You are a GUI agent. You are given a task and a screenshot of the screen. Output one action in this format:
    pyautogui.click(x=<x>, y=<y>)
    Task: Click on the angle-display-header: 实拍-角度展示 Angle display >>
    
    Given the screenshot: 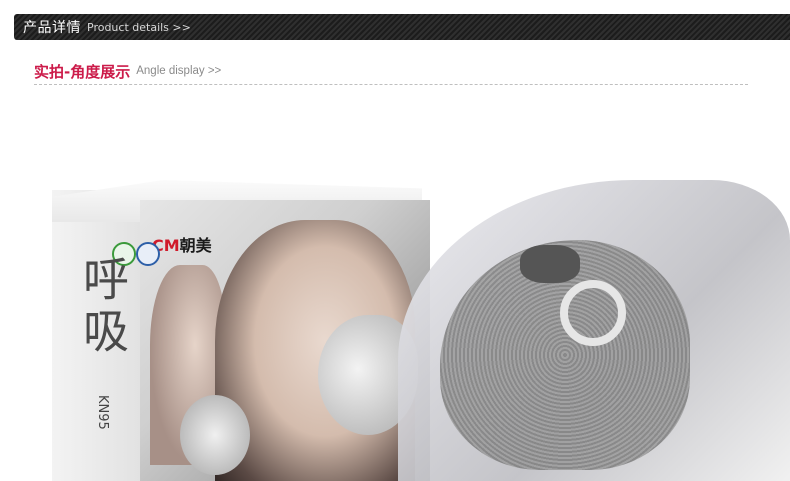 What is the action you would take?
    pyautogui.click(x=391, y=71)
    